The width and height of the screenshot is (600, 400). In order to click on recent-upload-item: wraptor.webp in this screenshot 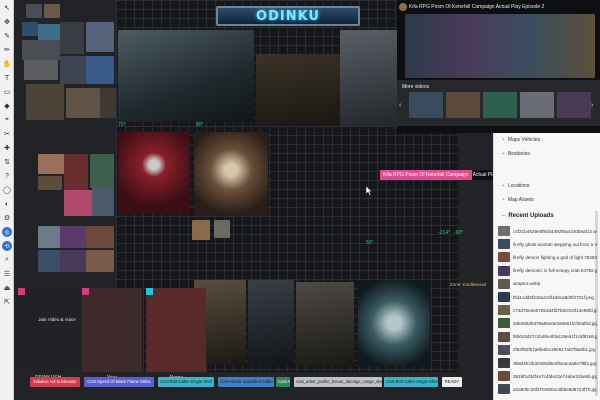, I will do `click(547, 284)`.